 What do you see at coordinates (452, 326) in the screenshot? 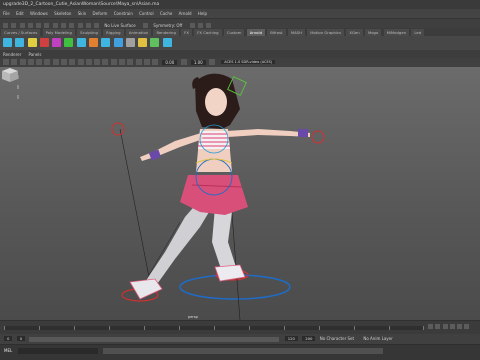
I see `play-forward-icon` at bounding box center [452, 326].